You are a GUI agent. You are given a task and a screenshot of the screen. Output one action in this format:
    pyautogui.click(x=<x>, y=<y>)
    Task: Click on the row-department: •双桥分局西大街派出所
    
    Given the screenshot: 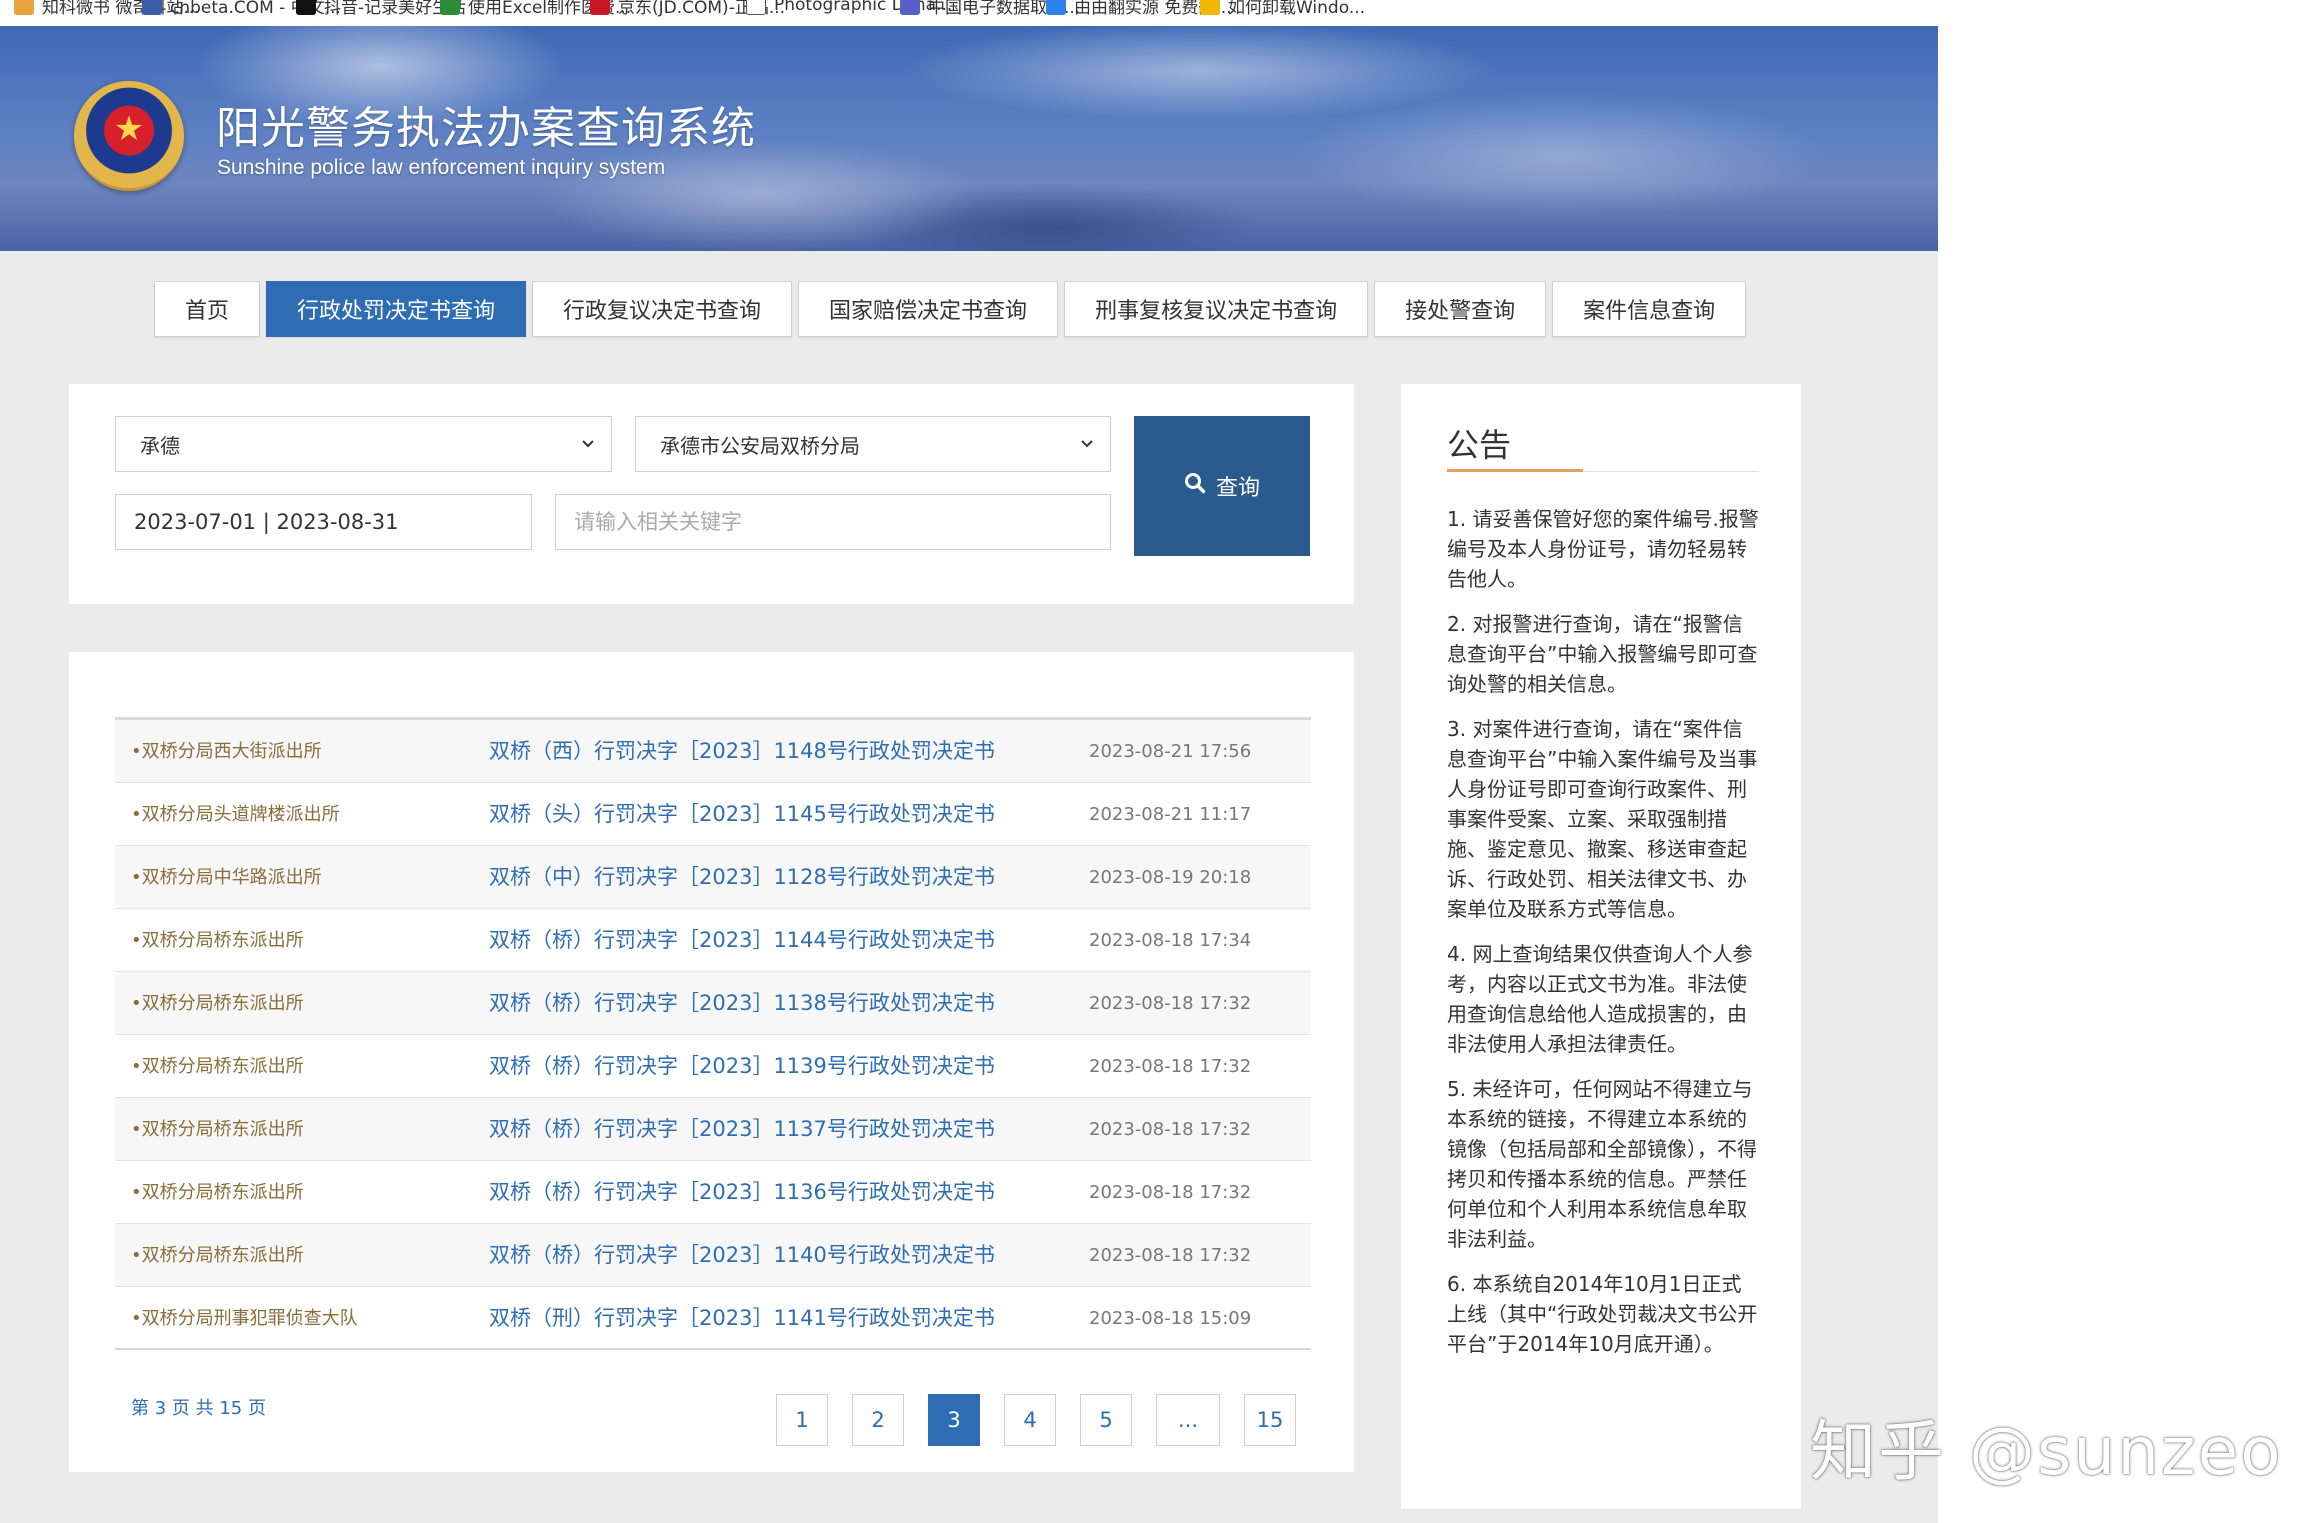 What is the action you would take?
    pyautogui.click(x=226, y=751)
    